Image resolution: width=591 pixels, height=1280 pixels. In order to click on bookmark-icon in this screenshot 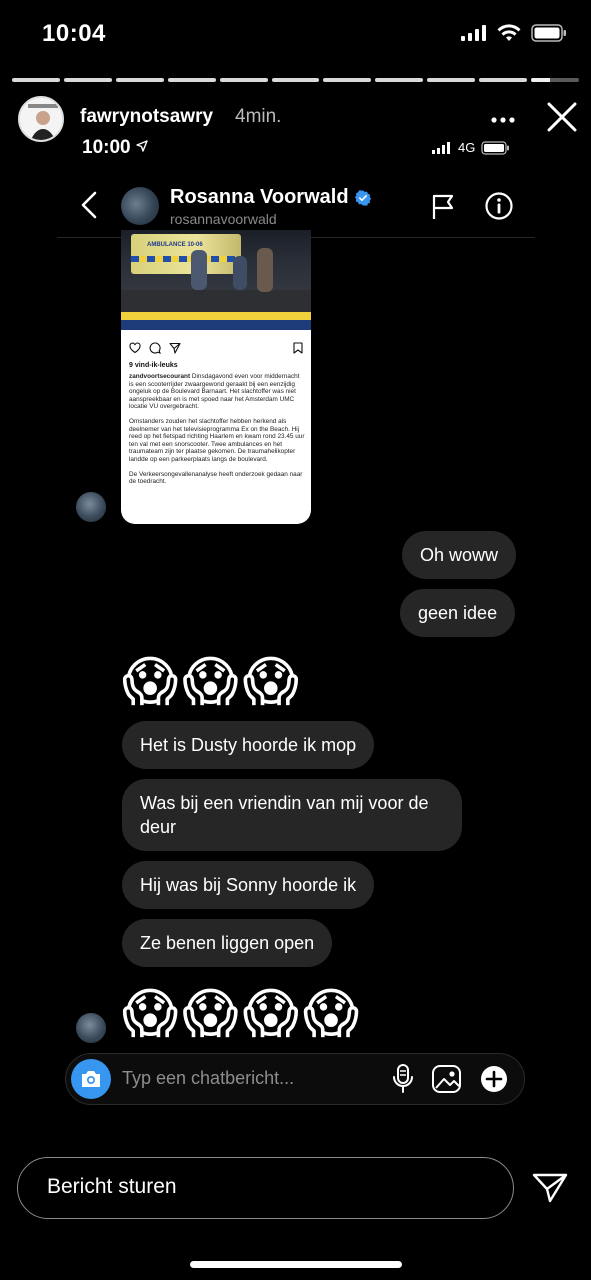, I will do `click(298, 348)`.